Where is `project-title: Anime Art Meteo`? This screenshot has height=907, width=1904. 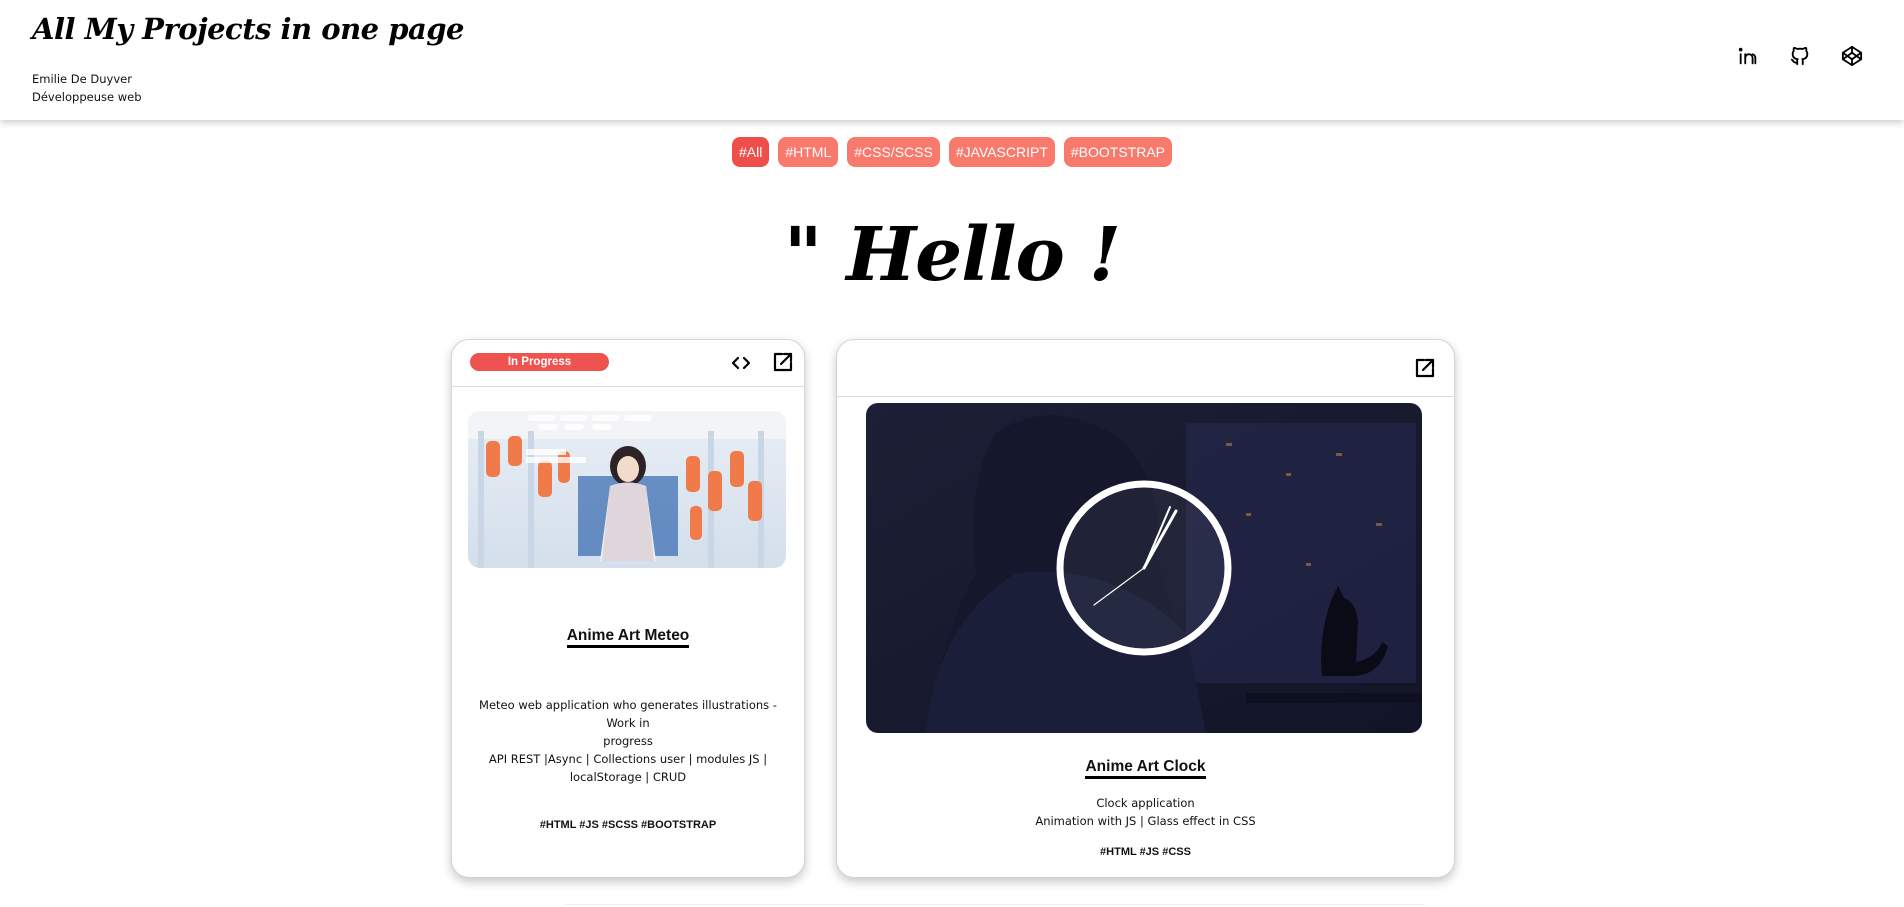
project-title: Anime Art Meteo is located at coordinates (628, 637).